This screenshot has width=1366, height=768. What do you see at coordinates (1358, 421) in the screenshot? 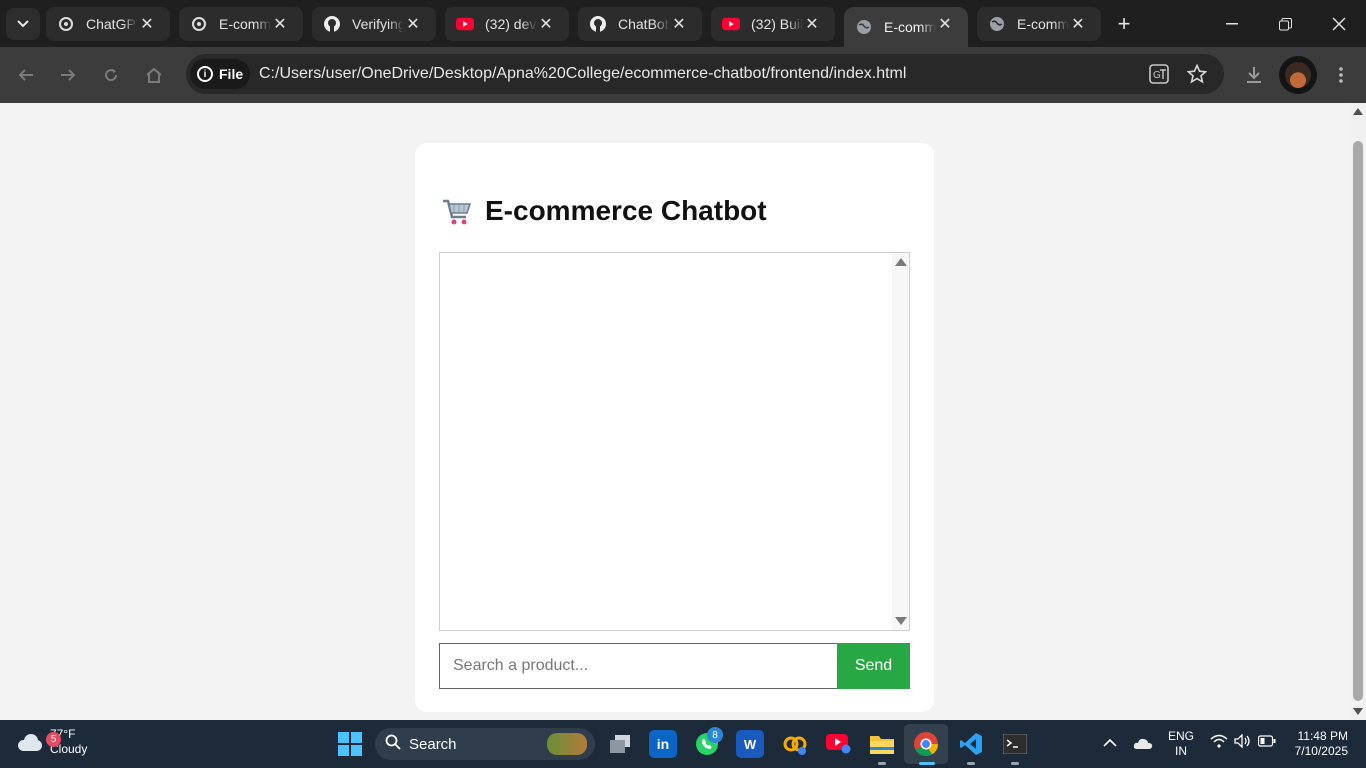
I see `scrollbar-thumb` at bounding box center [1358, 421].